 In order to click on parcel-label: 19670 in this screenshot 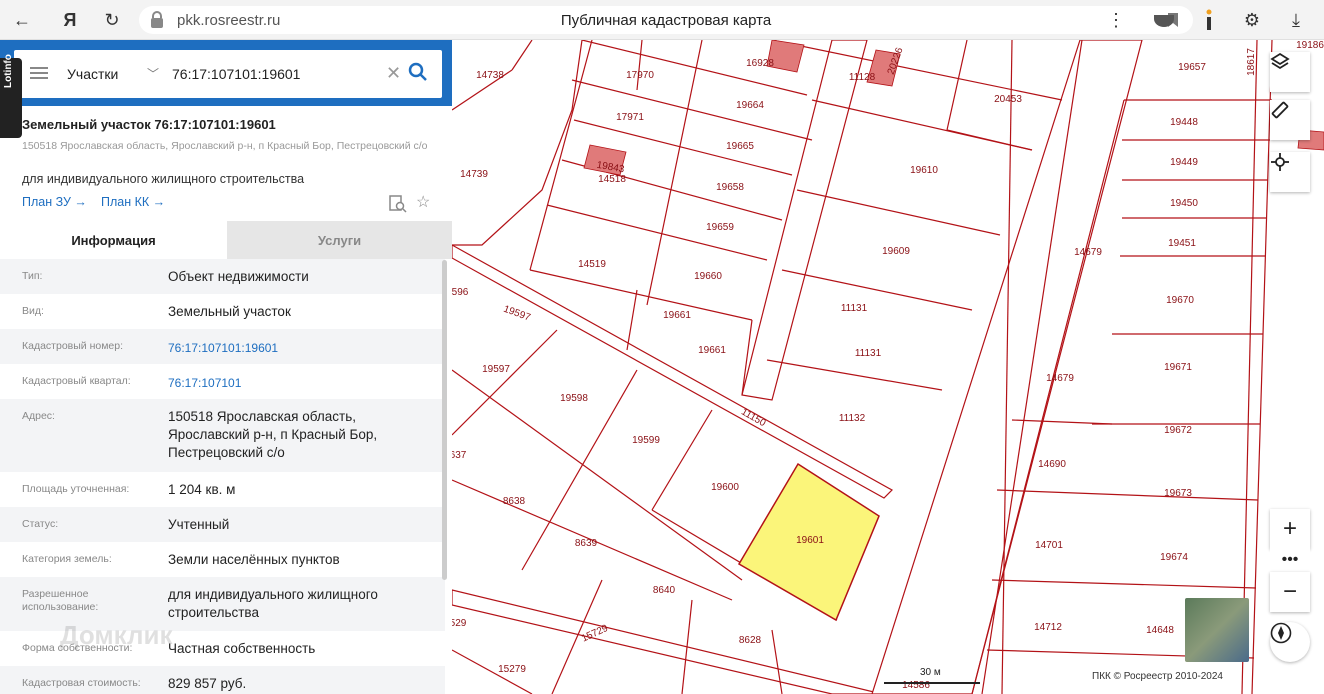, I will do `click(1180, 300)`.